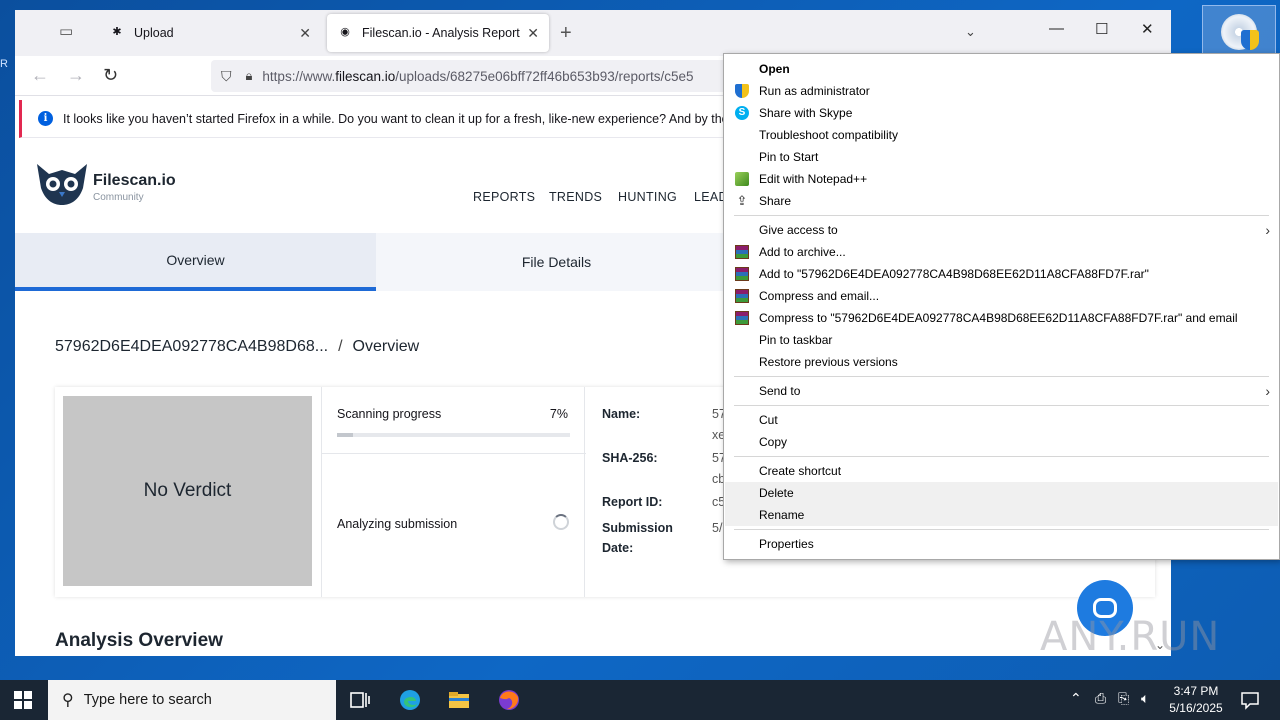 The height and width of the screenshot is (720, 1280). Describe the element at coordinates (556, 262) in the screenshot. I see `tab-file-details: File Details` at that location.